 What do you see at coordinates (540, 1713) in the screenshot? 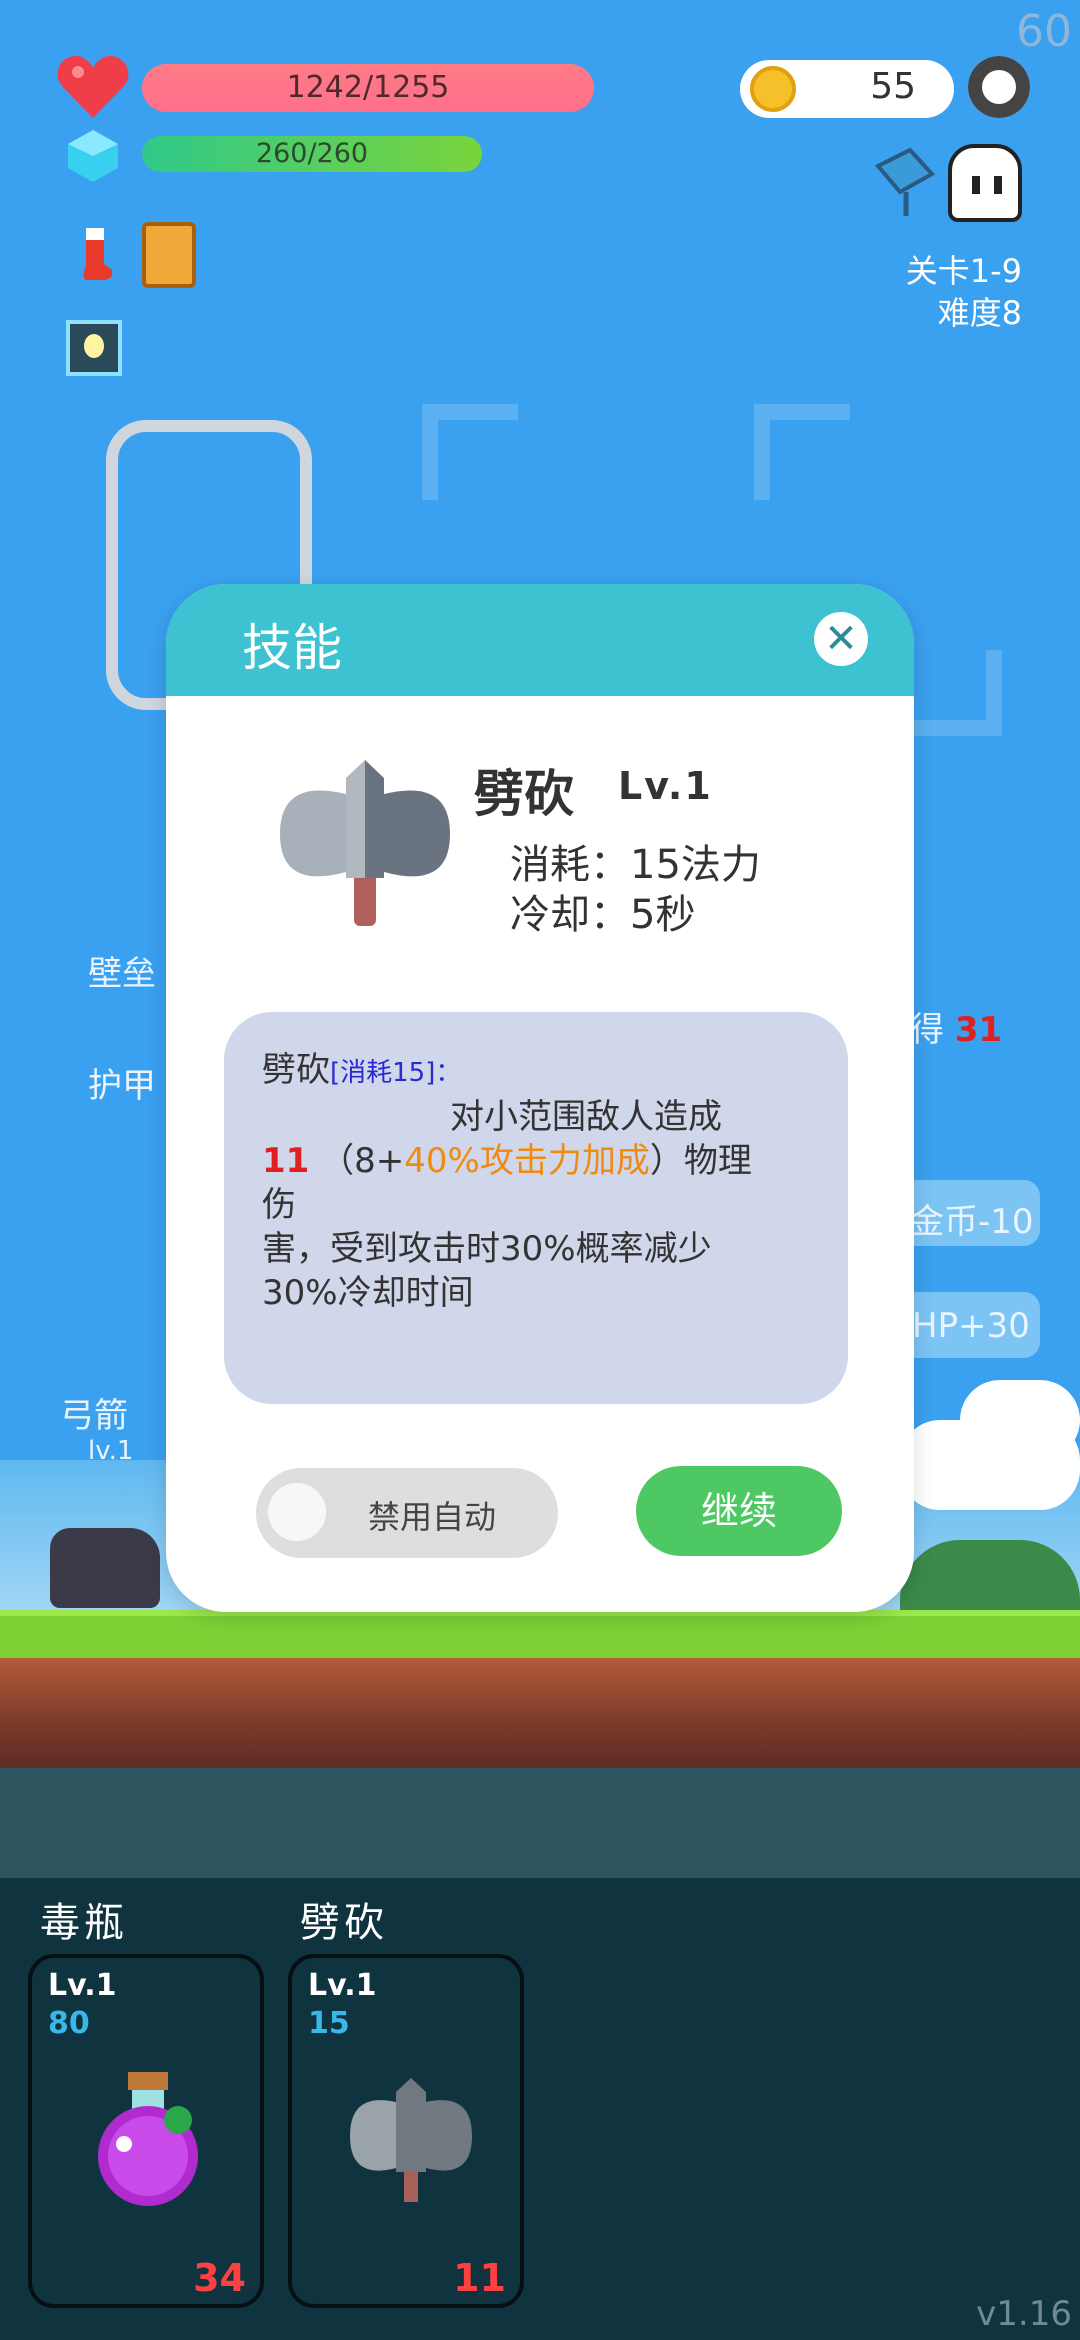
I see `dirt-layer` at bounding box center [540, 1713].